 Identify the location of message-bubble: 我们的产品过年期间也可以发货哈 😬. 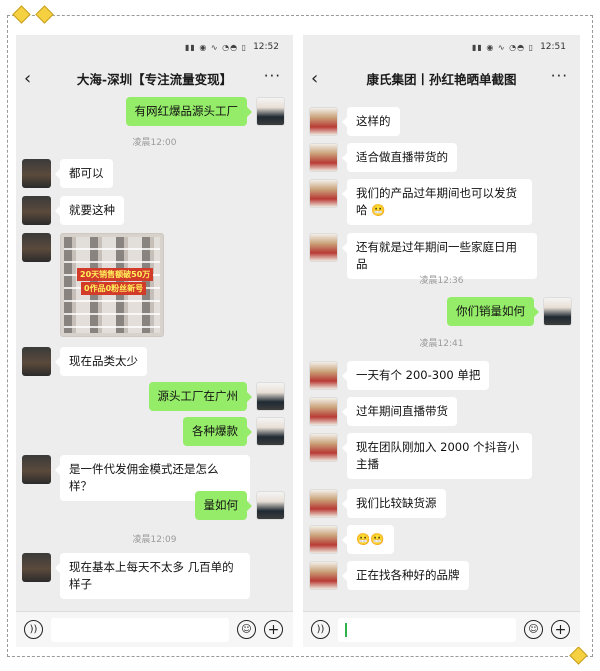
(437, 202).